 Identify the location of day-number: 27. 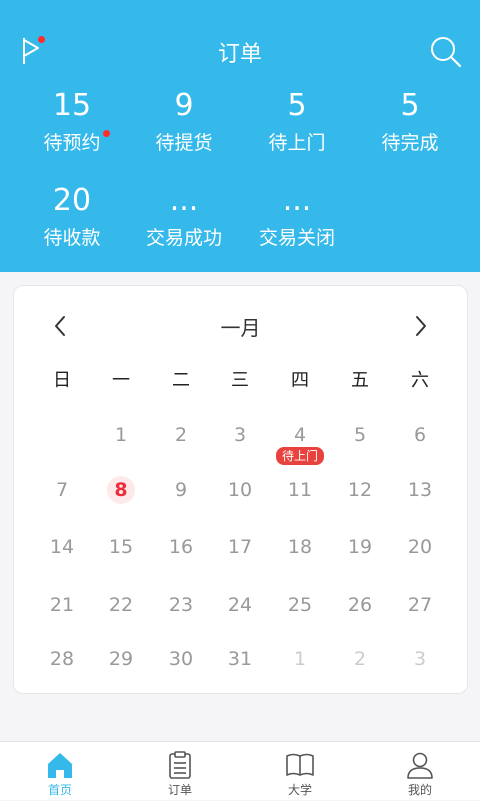
(420, 605).